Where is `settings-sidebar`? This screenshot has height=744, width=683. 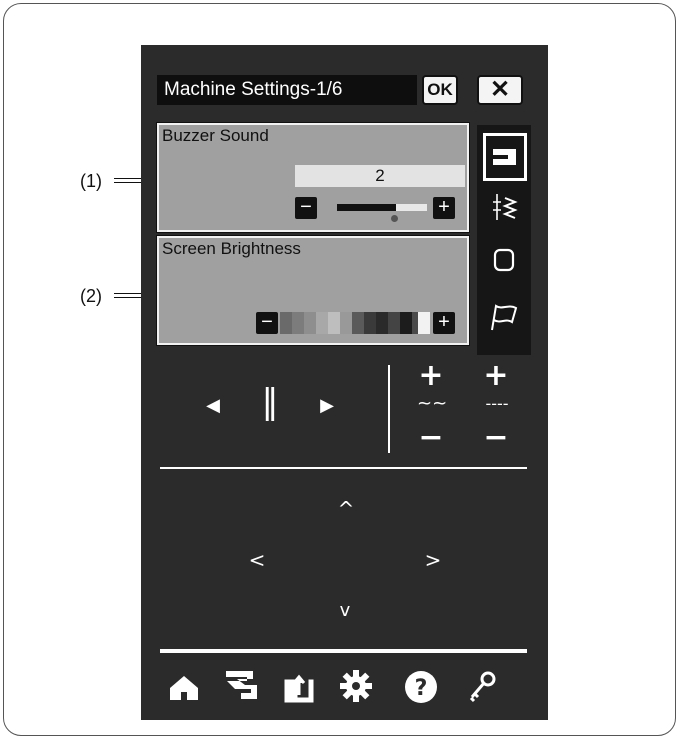
settings-sidebar is located at coordinates (504, 240).